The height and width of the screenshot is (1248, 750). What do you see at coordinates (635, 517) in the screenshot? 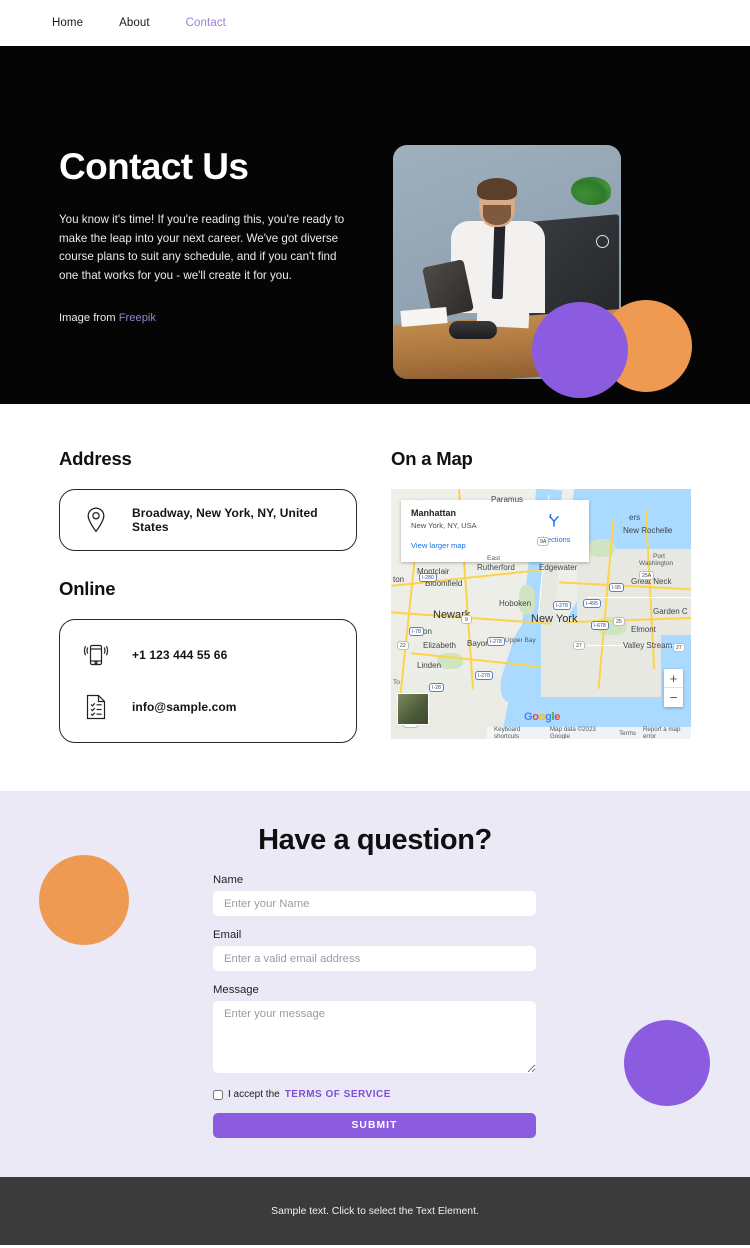
I see `map-label: ers` at bounding box center [635, 517].